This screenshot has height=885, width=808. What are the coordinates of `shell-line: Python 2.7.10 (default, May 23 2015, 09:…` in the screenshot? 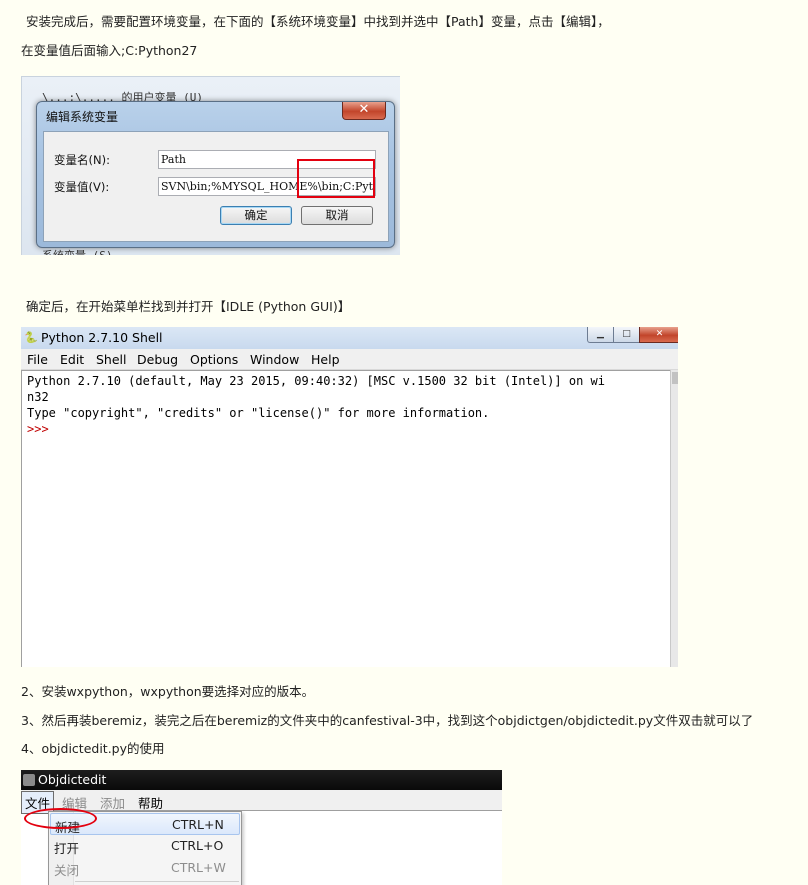 It's located at (316, 381).